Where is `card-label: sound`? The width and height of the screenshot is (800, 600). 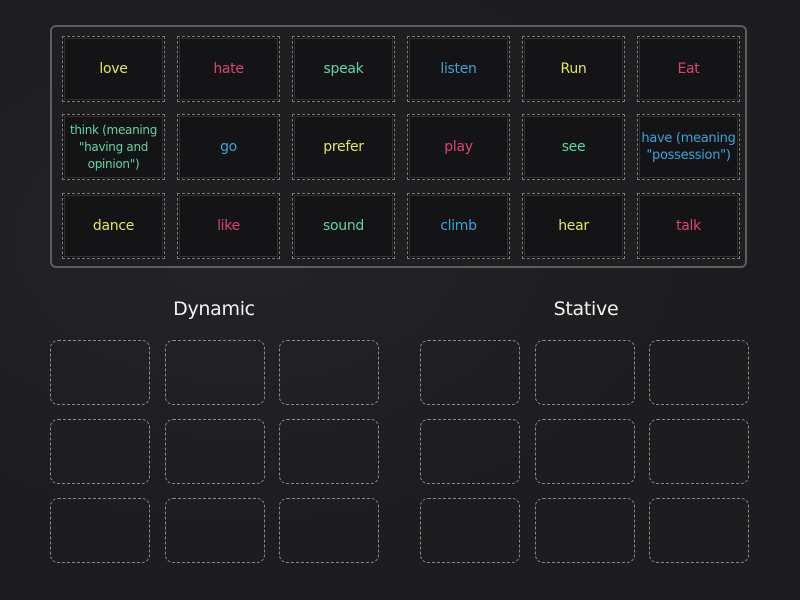
card-label: sound is located at coordinates (343, 226).